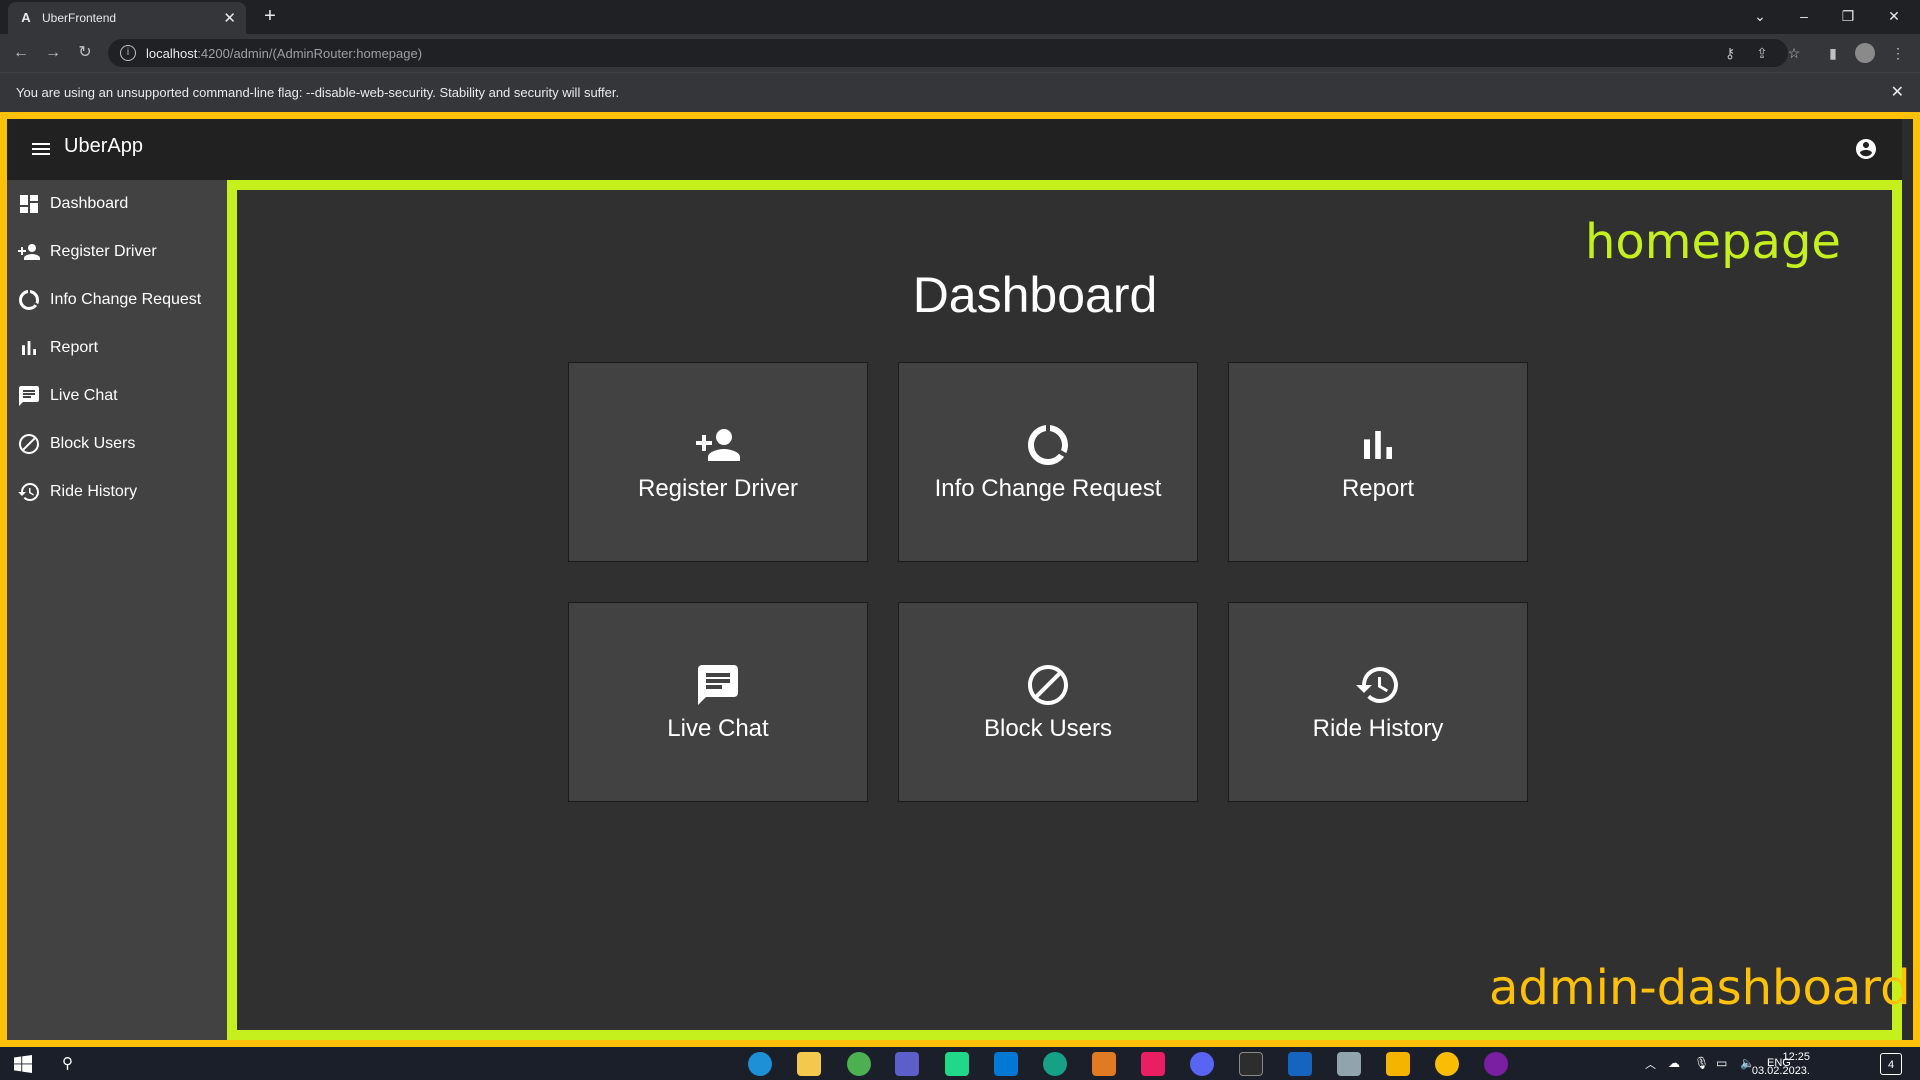 The image size is (1920, 1080). Describe the element at coordinates (1378, 462) in the screenshot. I see `card-report: Report` at that location.